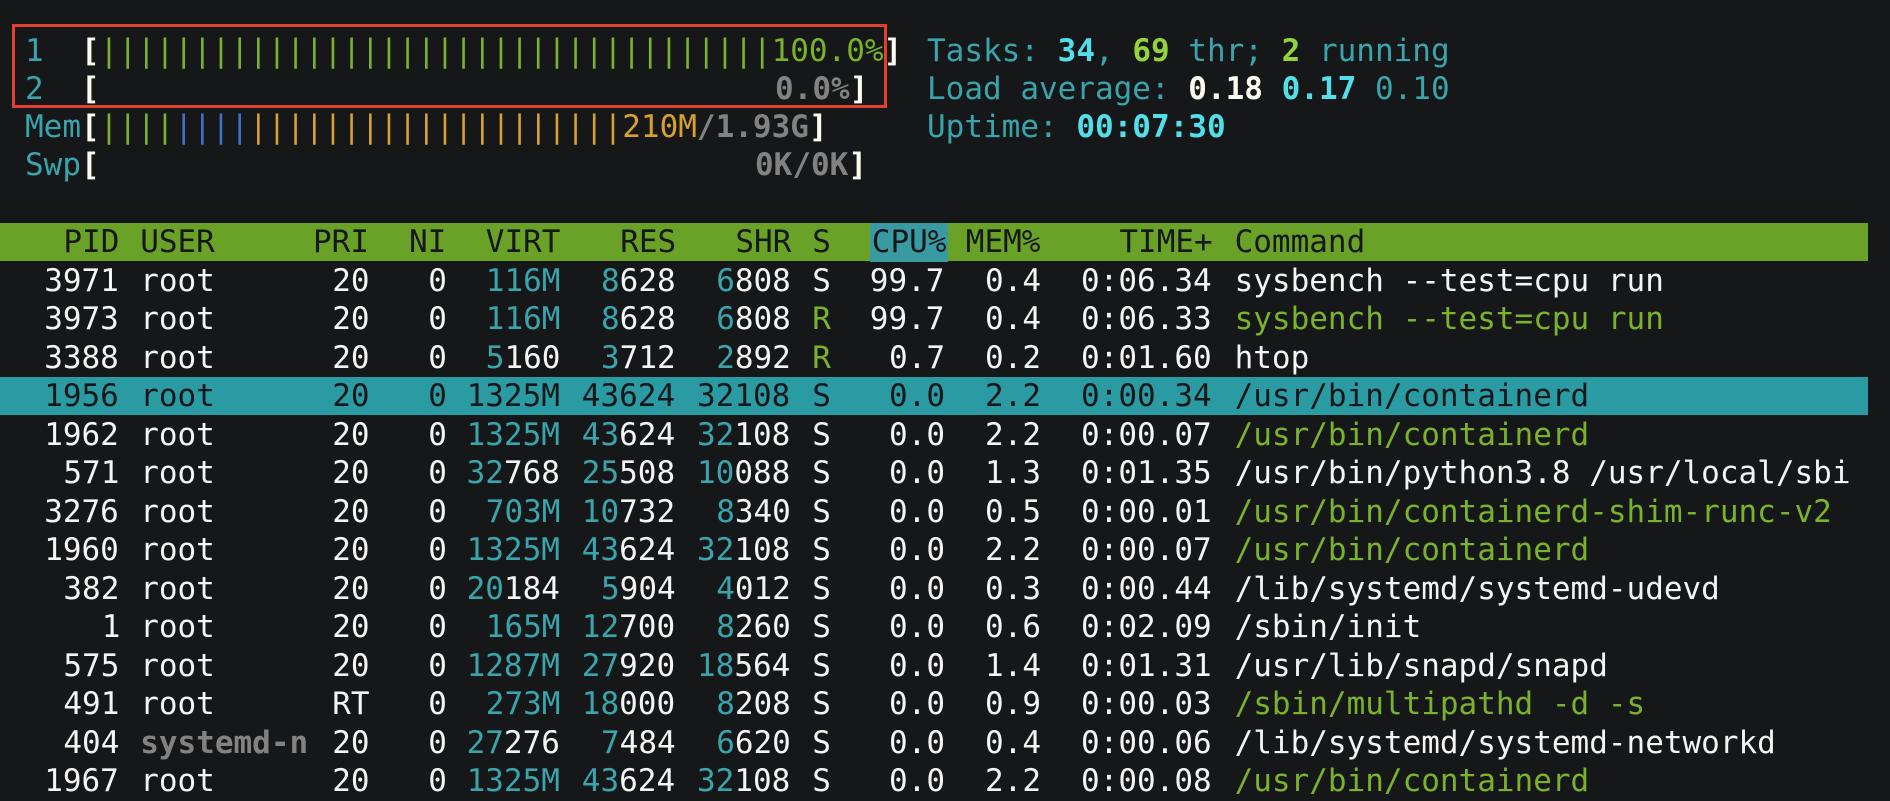 This screenshot has height=801, width=1890. What do you see at coordinates (1449, 319) in the screenshot?
I see `cell-cmd: sysbench --test=cpu run` at bounding box center [1449, 319].